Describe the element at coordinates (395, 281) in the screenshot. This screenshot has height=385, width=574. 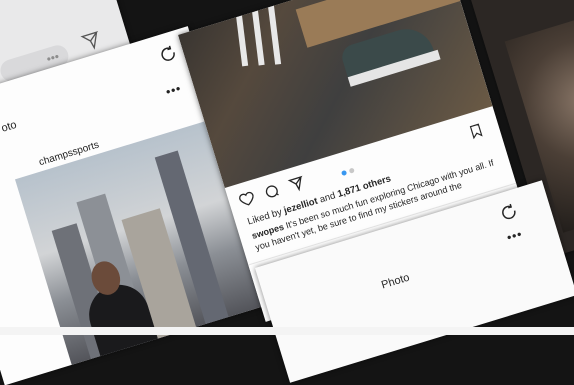
I see `screen-title: Photo` at that location.